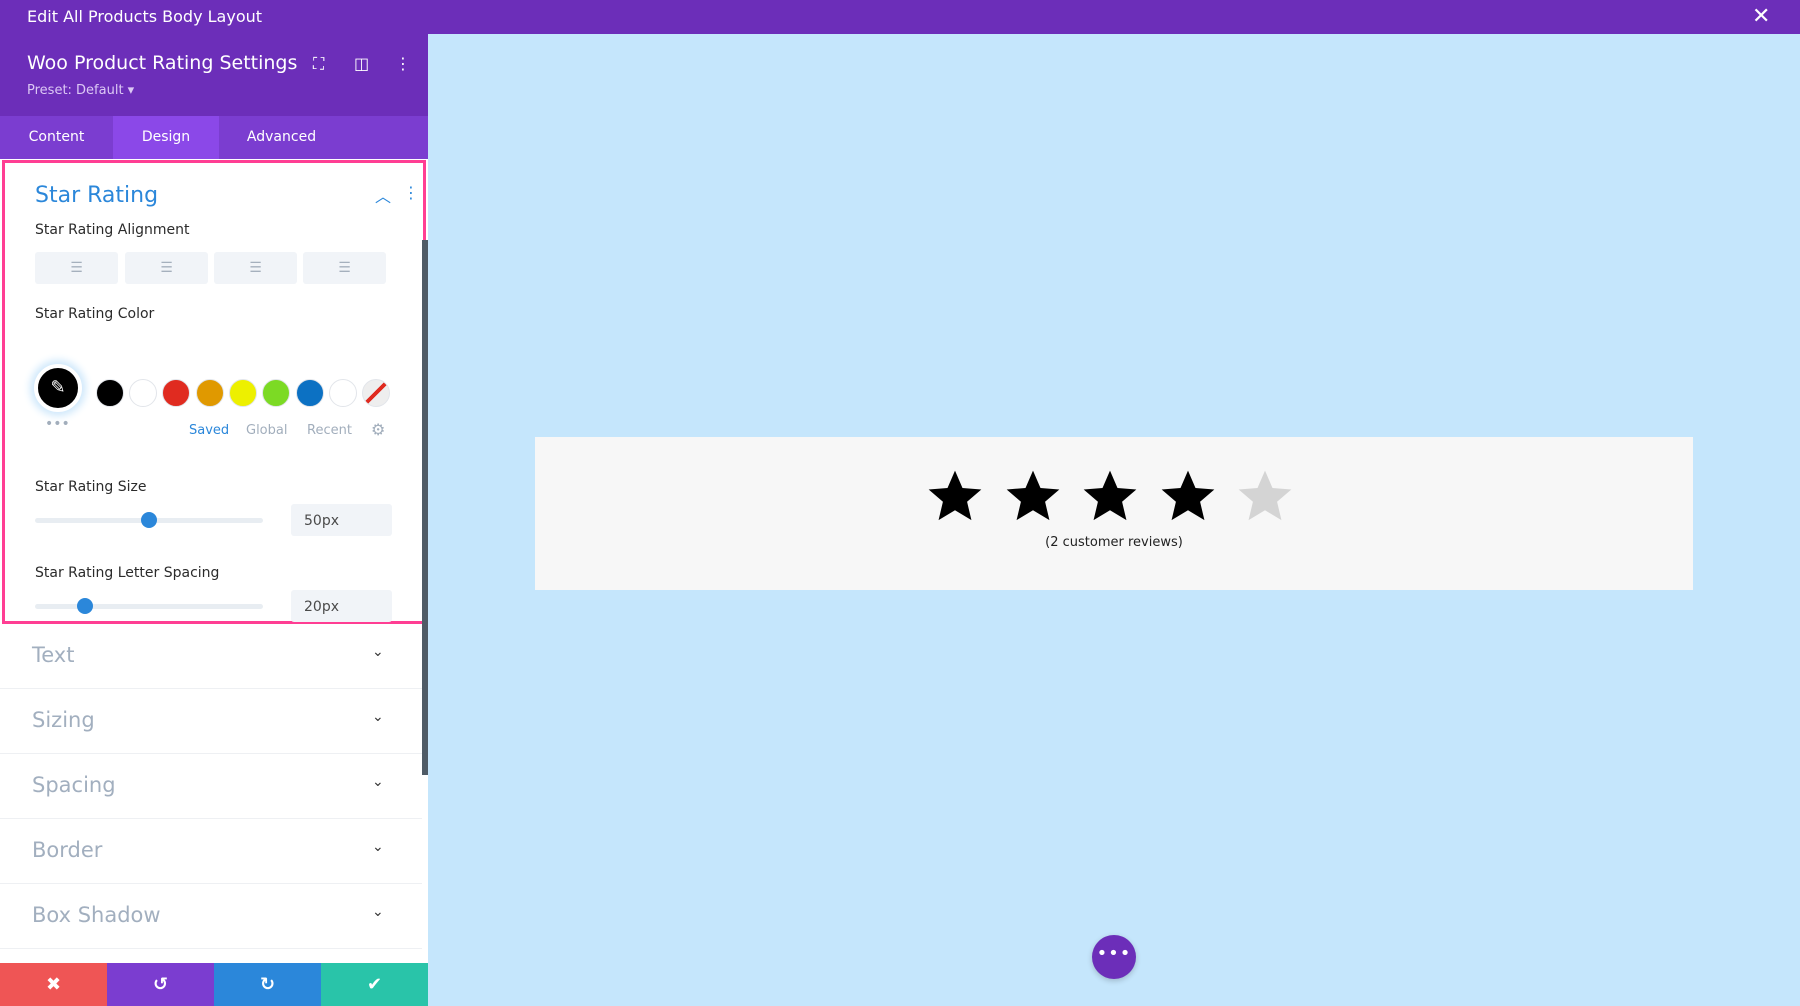 The height and width of the screenshot is (1006, 1800). Describe the element at coordinates (411, 192) in the screenshot. I see `section-menu-icon: ⋮` at that location.